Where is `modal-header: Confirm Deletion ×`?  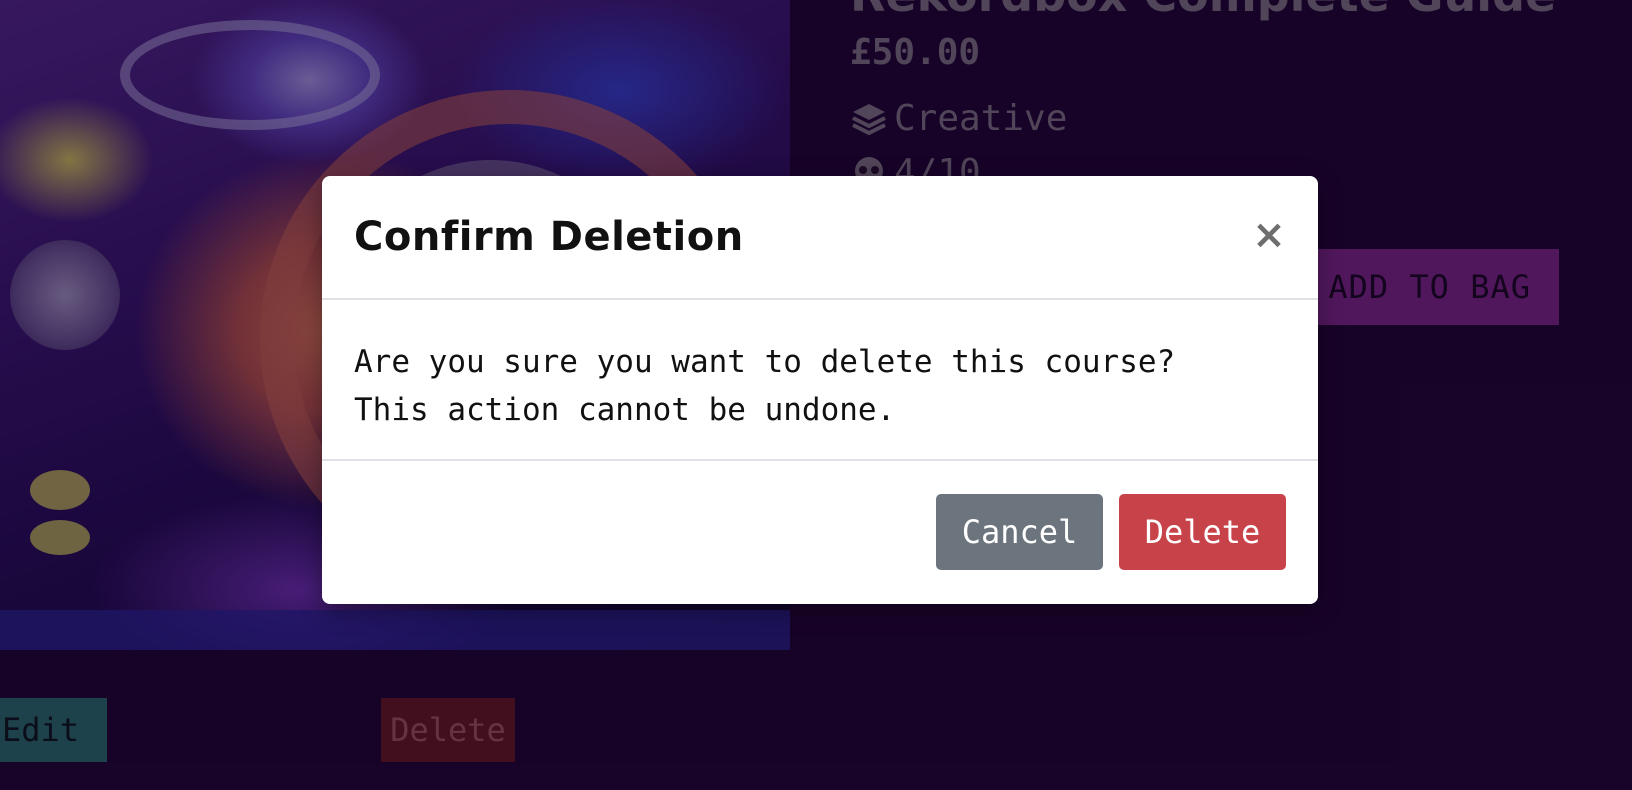
modal-header: Confirm Deletion × is located at coordinates (820, 238).